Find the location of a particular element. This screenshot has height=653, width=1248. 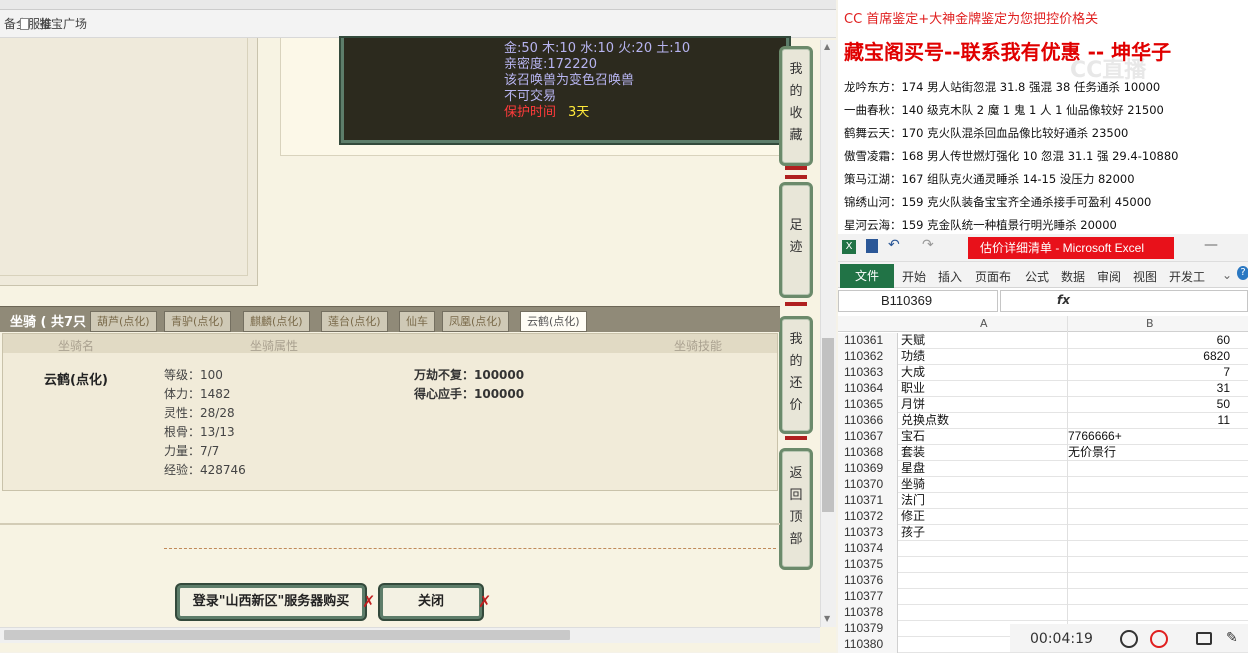

row-number: 110373 is located at coordinates (868, 533).